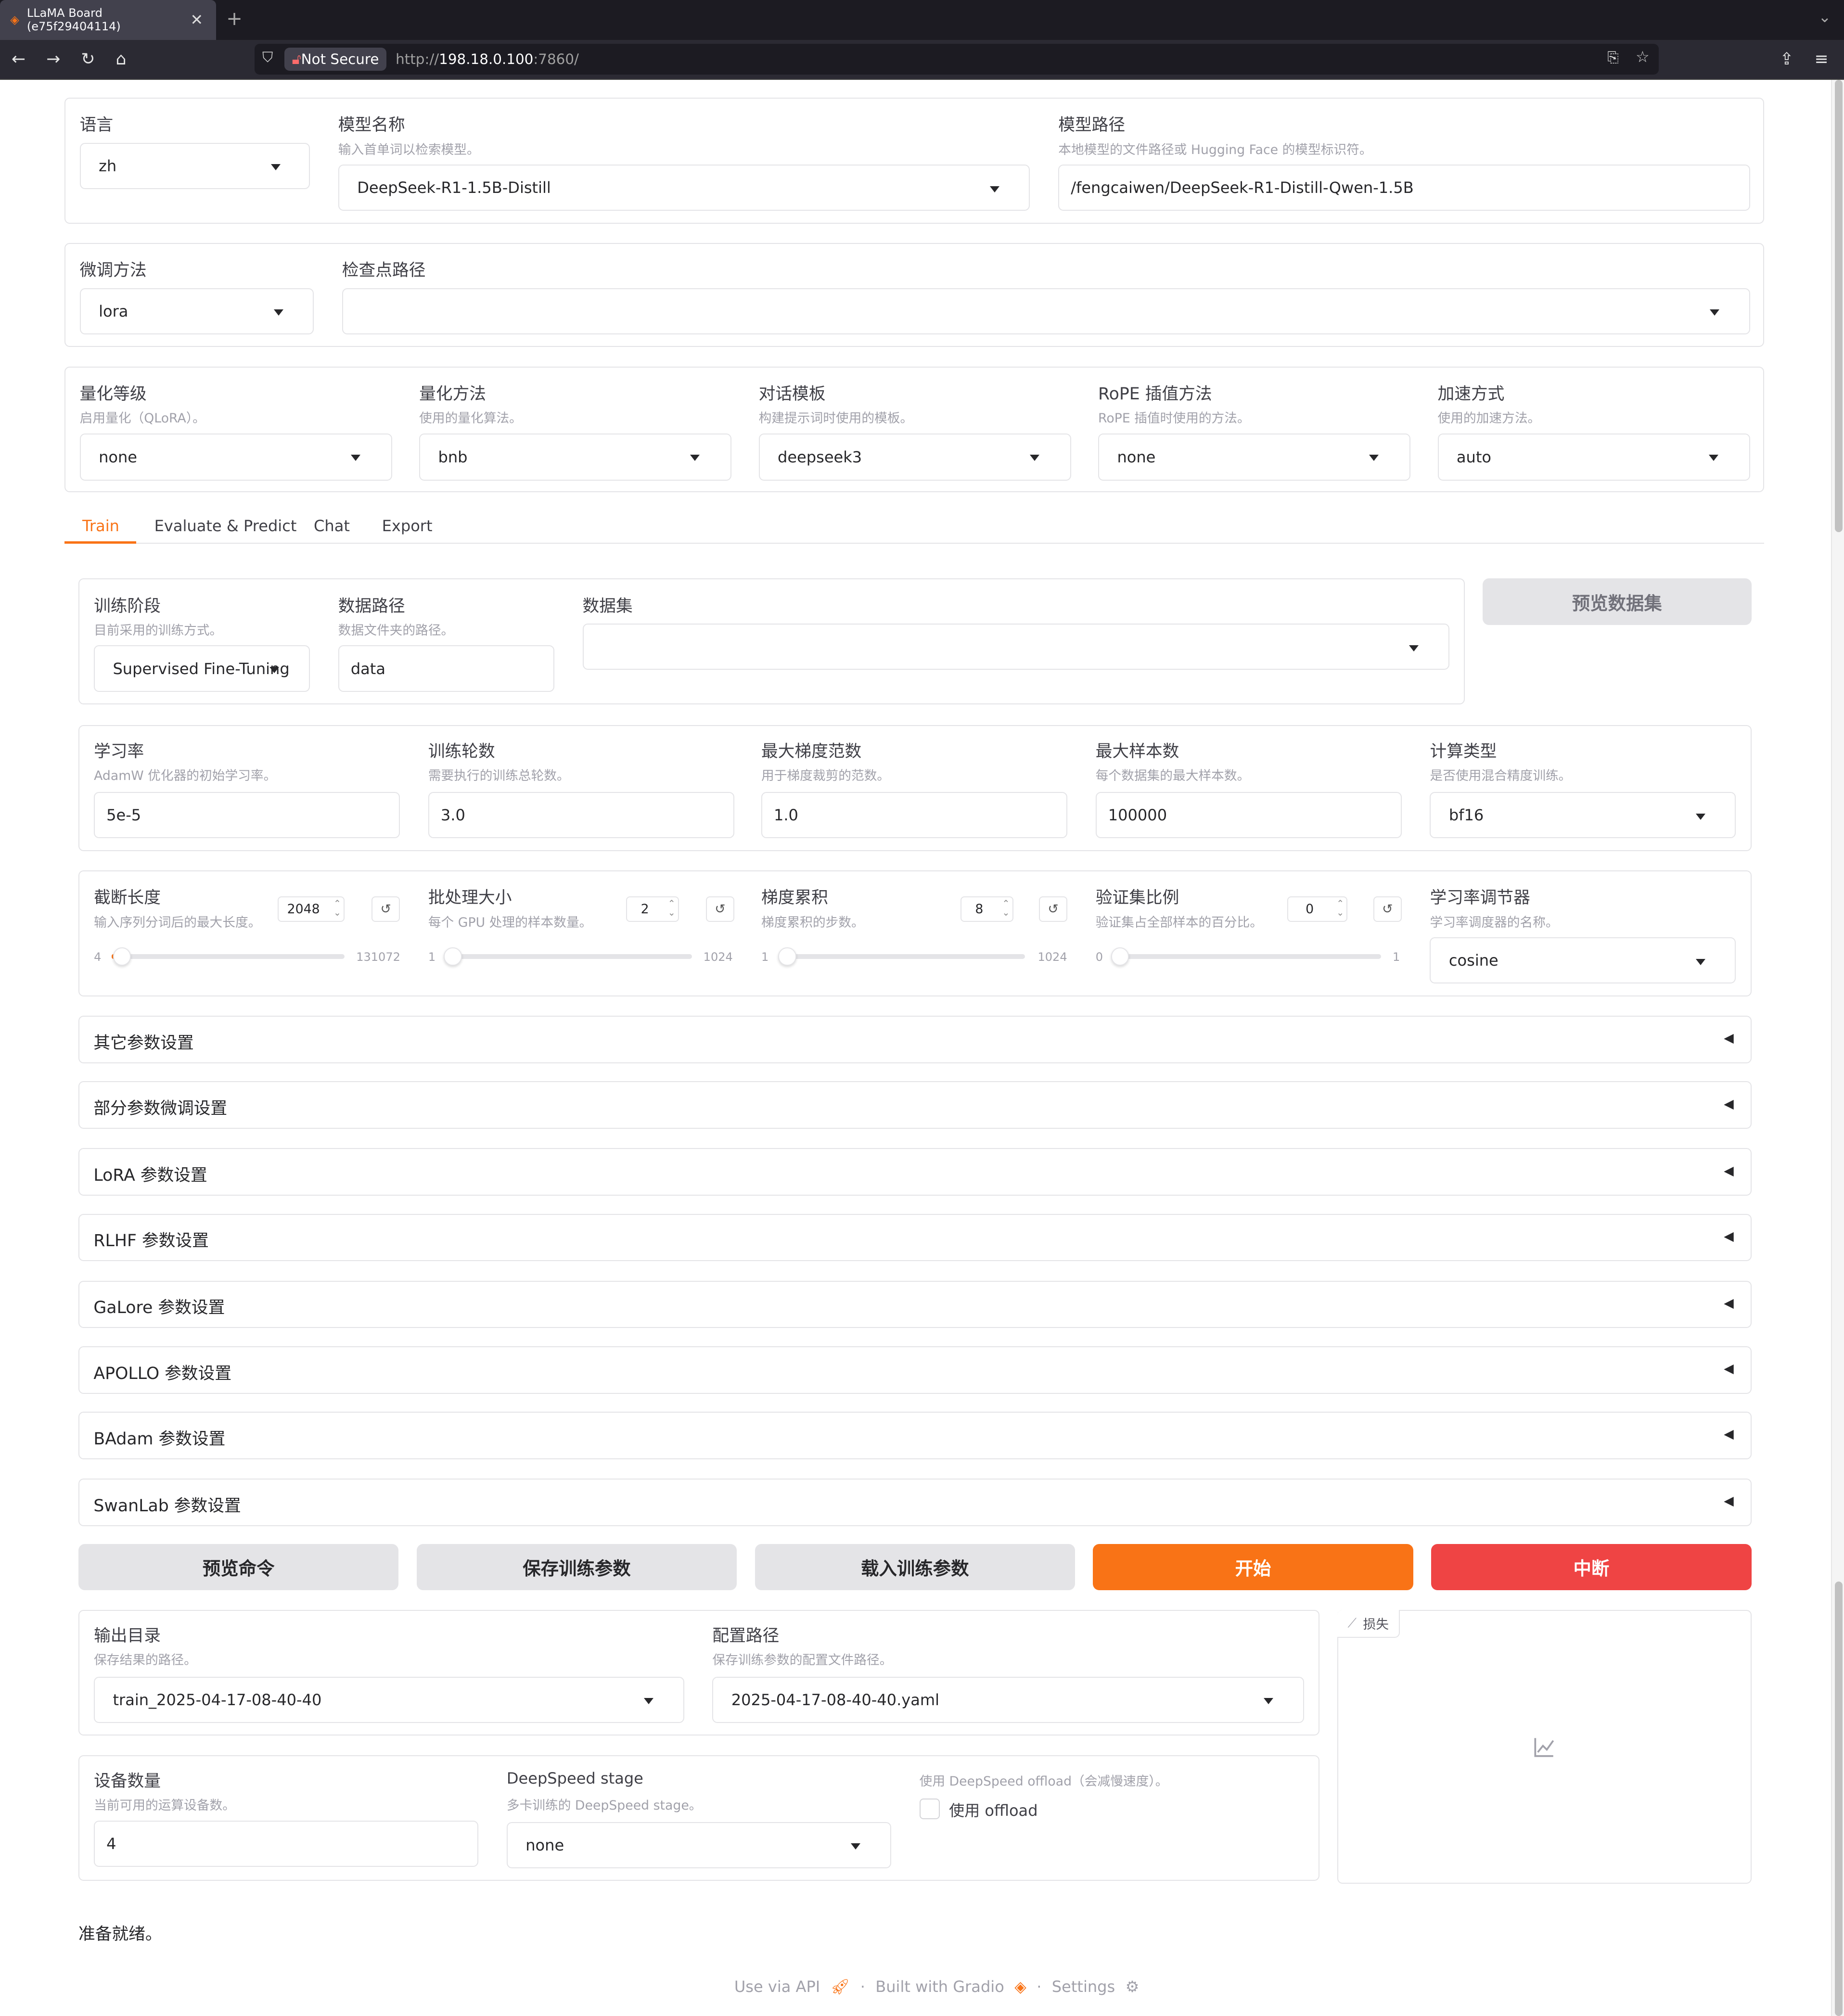 Image resolution: width=1844 pixels, height=2016 pixels. Describe the element at coordinates (164, 1805) in the screenshot. I see `devices-info: 当前可用的运算设备数。` at that location.